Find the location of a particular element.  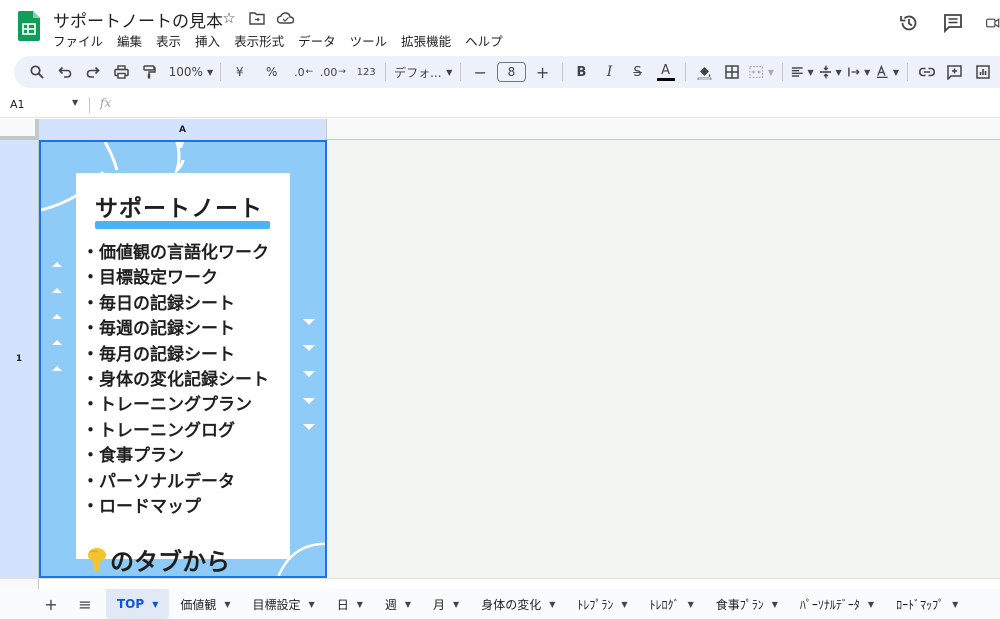

sheet-tab-body-changes: 身体の変化 ▼ is located at coordinates (518, 604).